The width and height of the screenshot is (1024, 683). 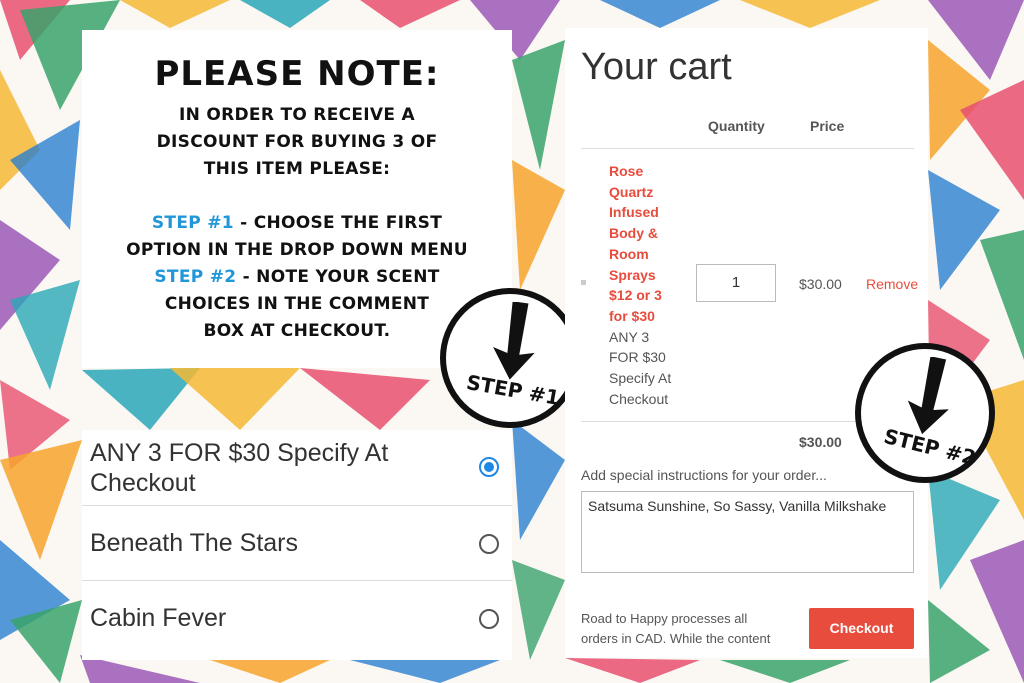 What do you see at coordinates (640, 367) in the screenshot?
I see `product-variant: ANY 3 FOR $30 Specify At Checkout` at bounding box center [640, 367].